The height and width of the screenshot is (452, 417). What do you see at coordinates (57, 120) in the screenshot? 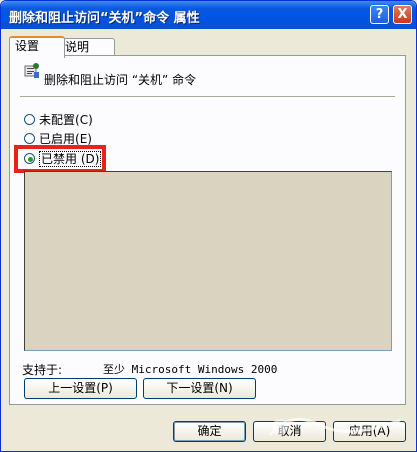
I see `option-text: 未配置` at bounding box center [57, 120].